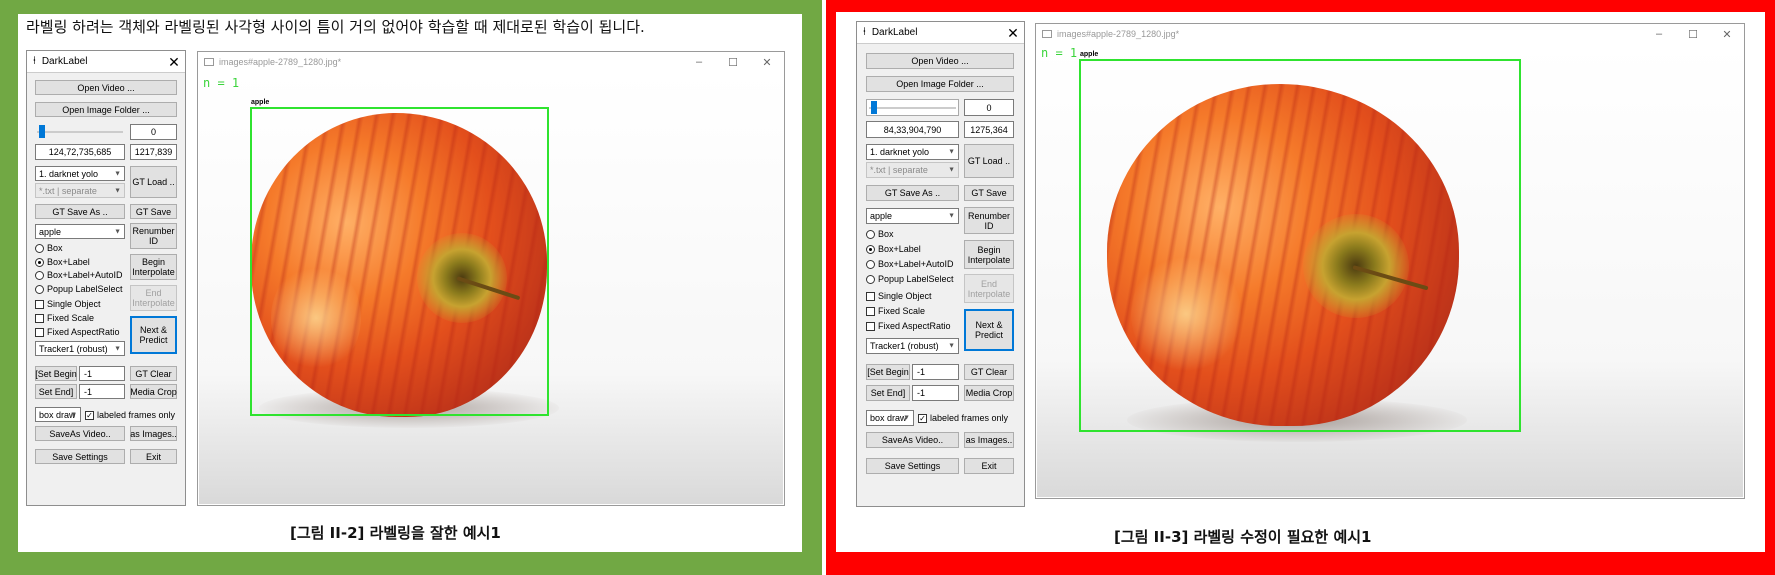  I want to click on bbox-label: apple, so click(1089, 54).